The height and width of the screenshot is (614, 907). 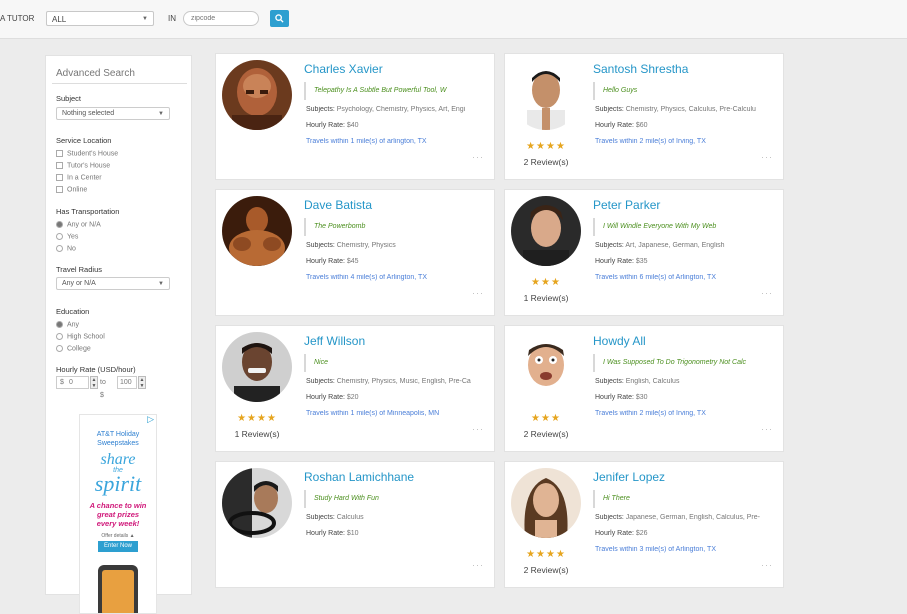 I want to click on tutor-type-select: ALL ▼, so click(x=100, y=18).